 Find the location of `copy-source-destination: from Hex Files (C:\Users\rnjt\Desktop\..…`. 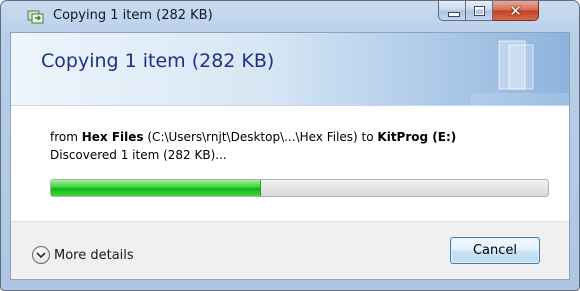

copy-source-destination: from Hex Files (C:\Users\rnjt\Desktop\..… is located at coordinates (253, 137).